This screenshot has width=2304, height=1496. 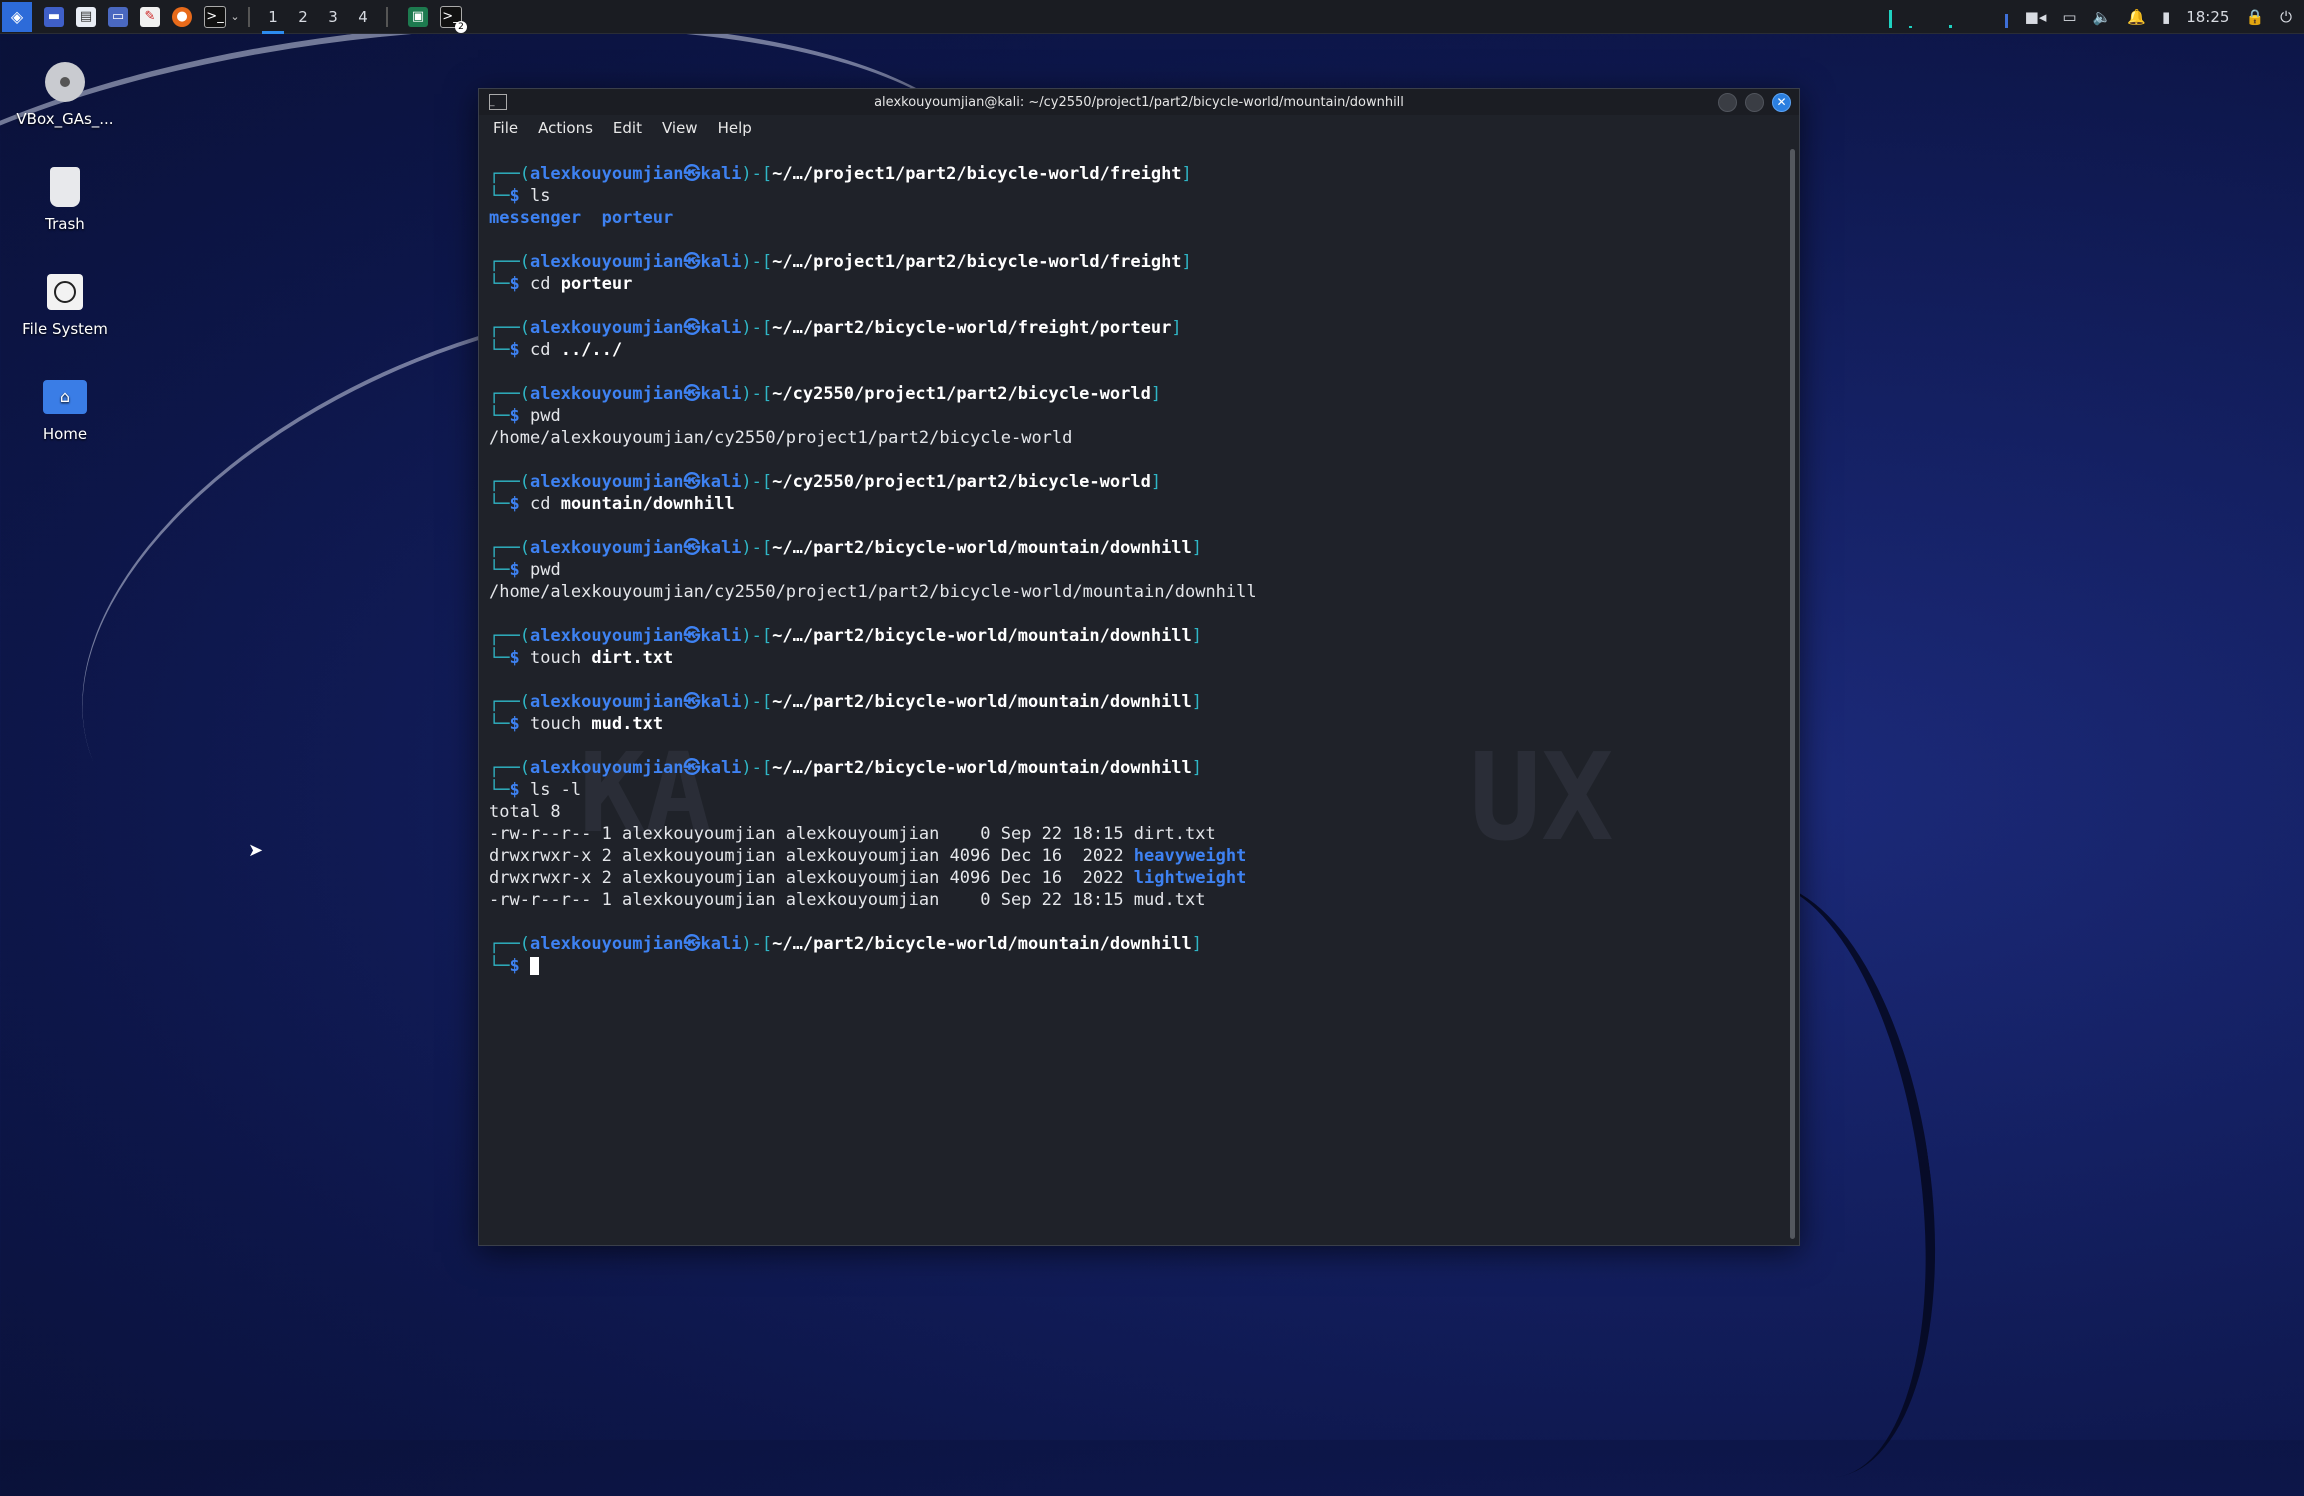 I want to click on desktop-icon-home: ⌂ Home, so click(x=65, y=409).